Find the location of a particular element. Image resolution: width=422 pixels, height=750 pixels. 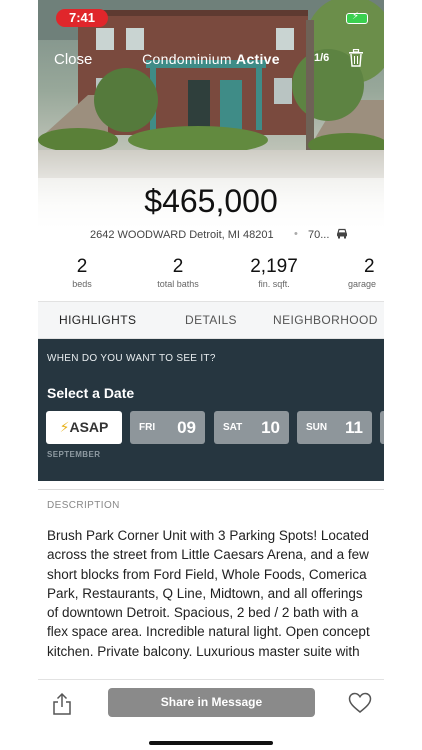

listing-price: $465,000 is located at coordinates (211, 201).